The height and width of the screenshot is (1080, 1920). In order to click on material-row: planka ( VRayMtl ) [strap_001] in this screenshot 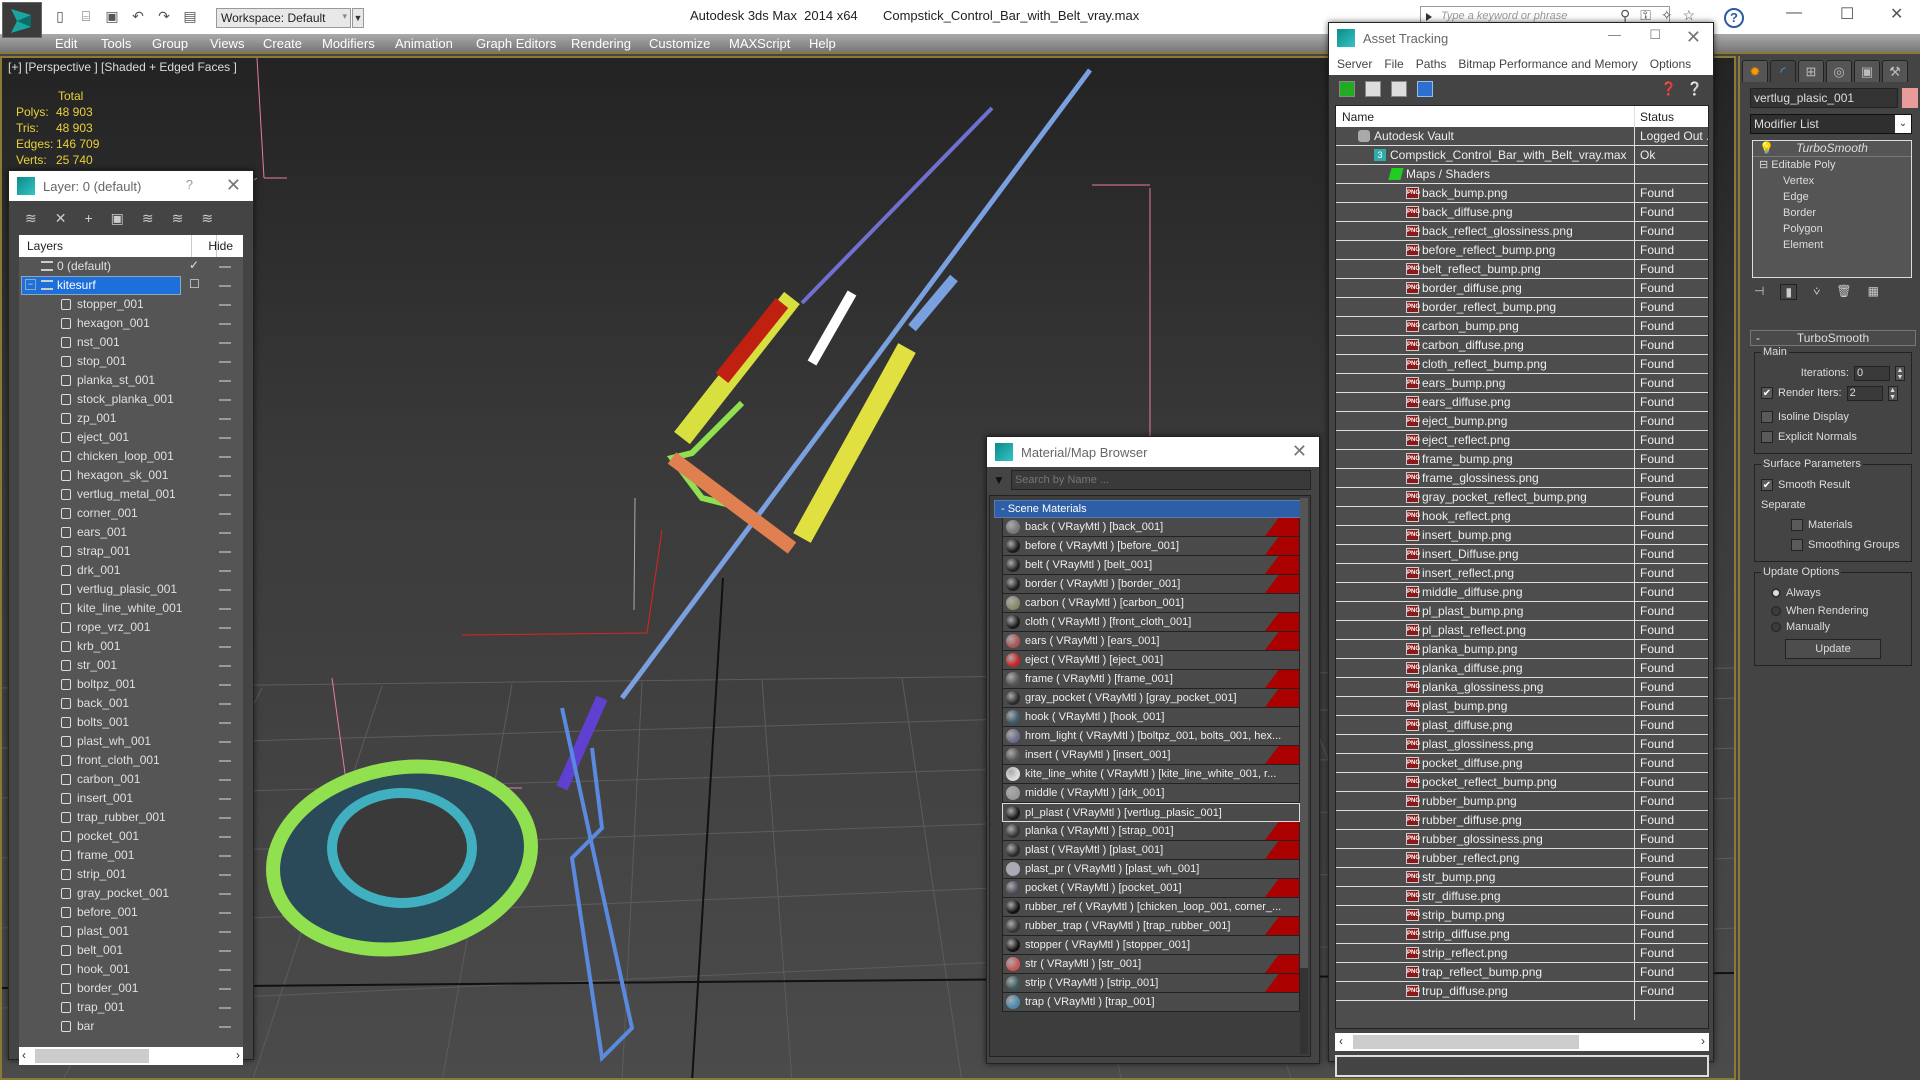, I will do `click(1151, 831)`.